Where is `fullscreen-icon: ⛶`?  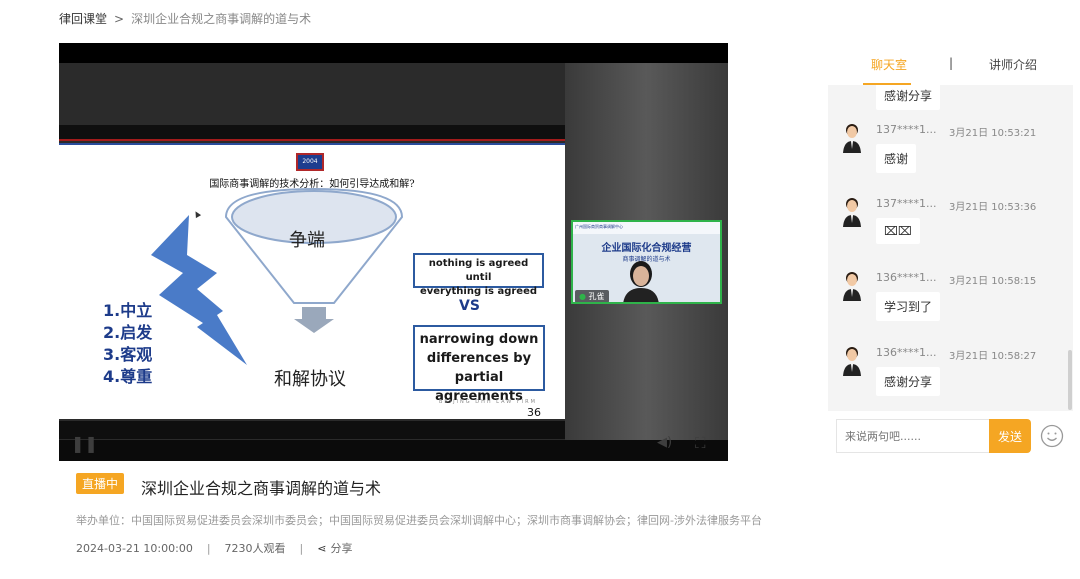
fullscreen-icon: ⛶ is located at coordinates (700, 443).